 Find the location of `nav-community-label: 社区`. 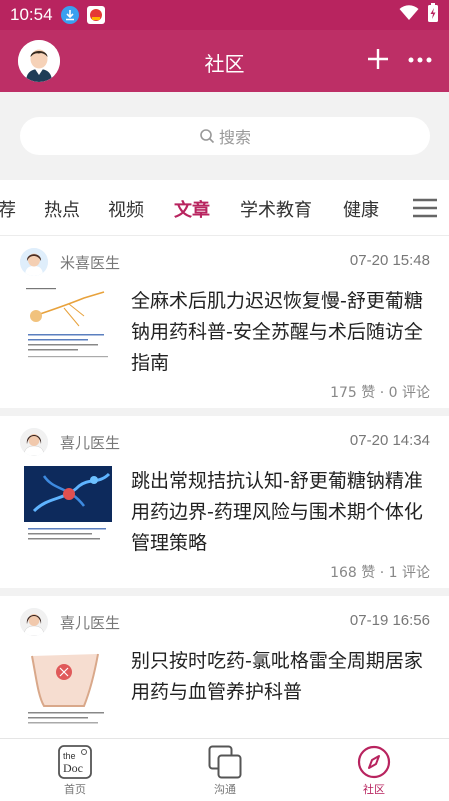

nav-community-label: 社区 is located at coordinates (374, 789).